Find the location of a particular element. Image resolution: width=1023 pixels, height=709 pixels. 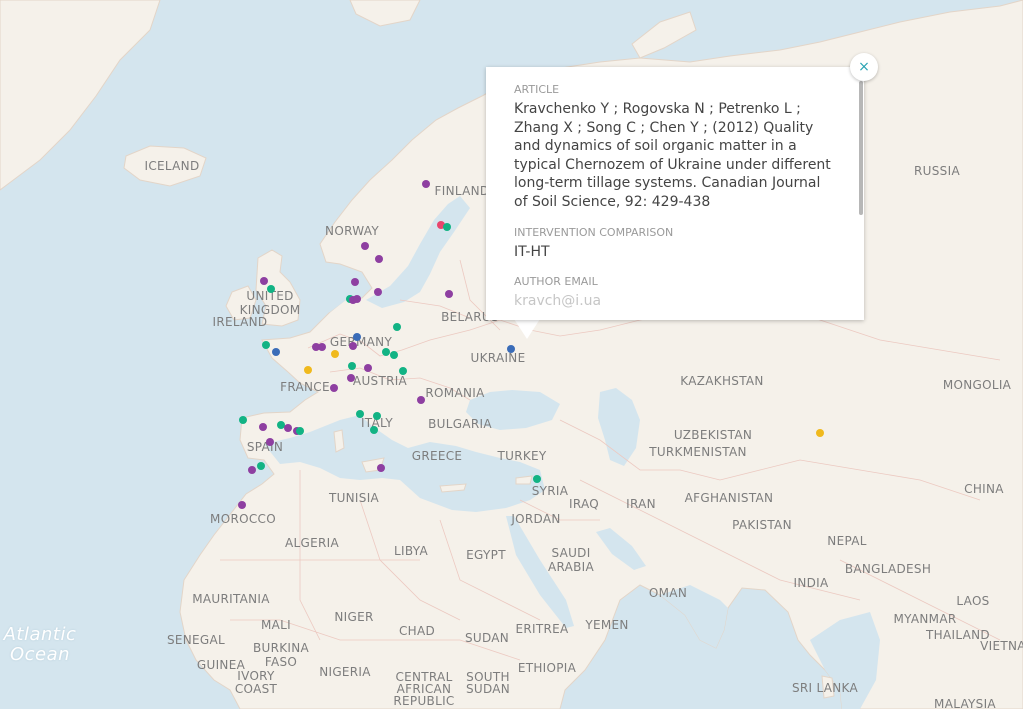

country-label: BANGLADESH is located at coordinates (888, 569).